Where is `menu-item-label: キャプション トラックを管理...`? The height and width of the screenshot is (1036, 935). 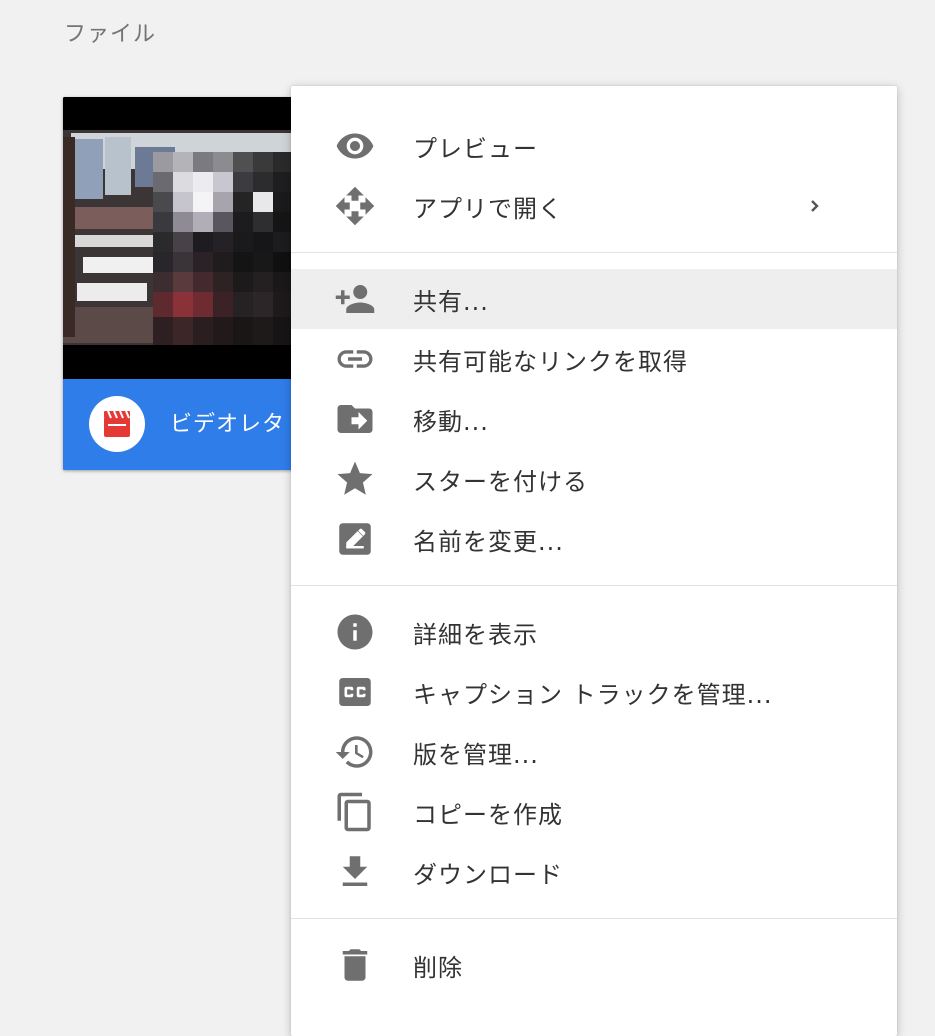
menu-item-label: キャプション トラックを管理... is located at coordinates (593, 694).